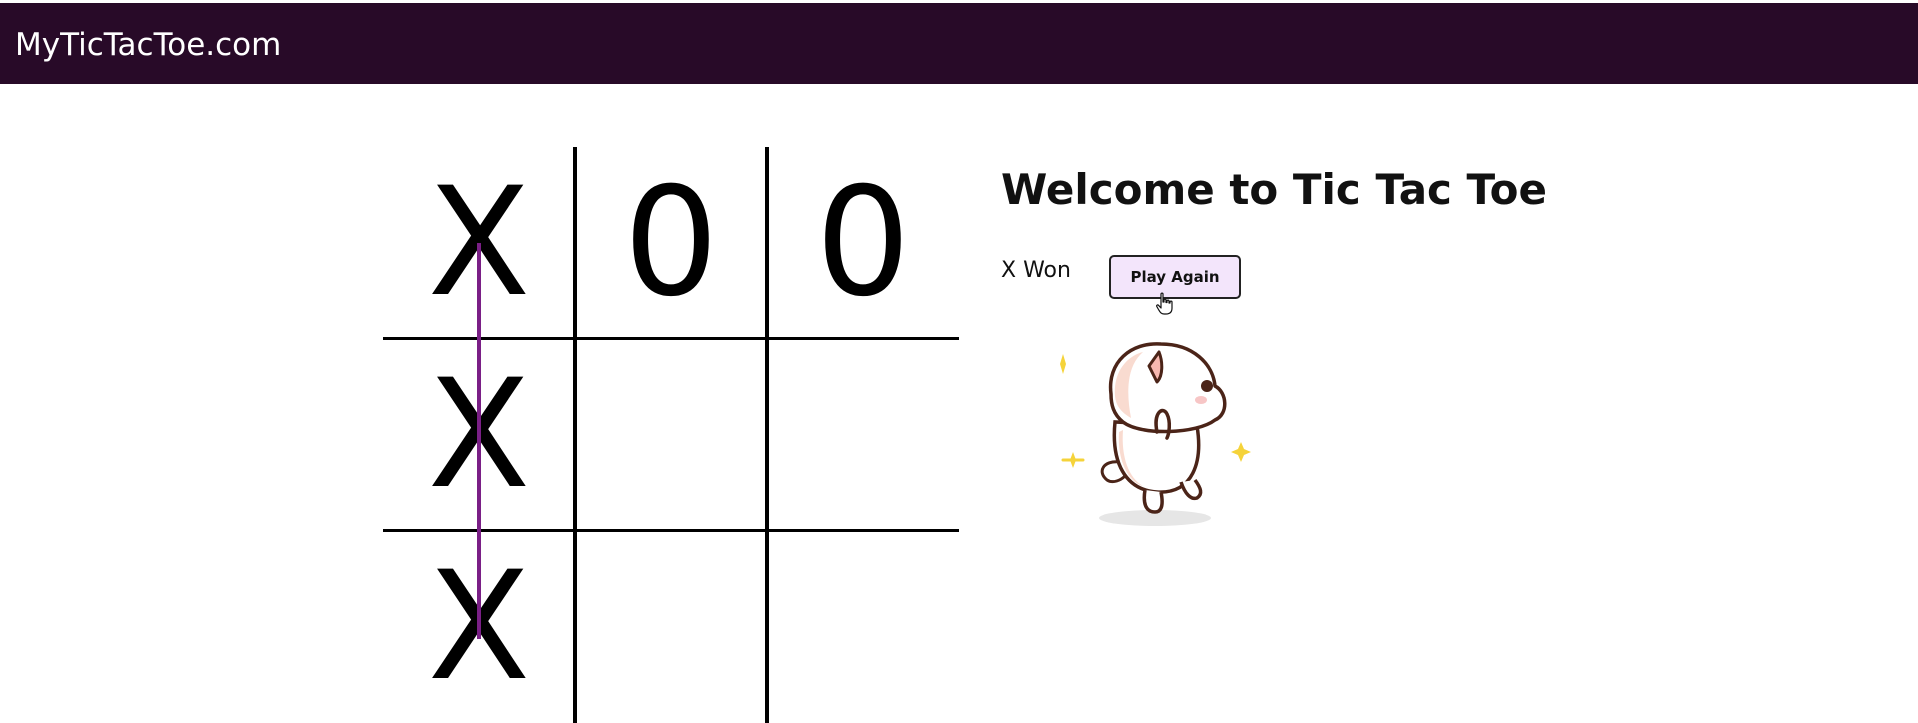 The width and height of the screenshot is (1918, 723). What do you see at coordinates (1274, 189) in the screenshot?
I see `page-title: Welcome to Tic Tac Toe` at bounding box center [1274, 189].